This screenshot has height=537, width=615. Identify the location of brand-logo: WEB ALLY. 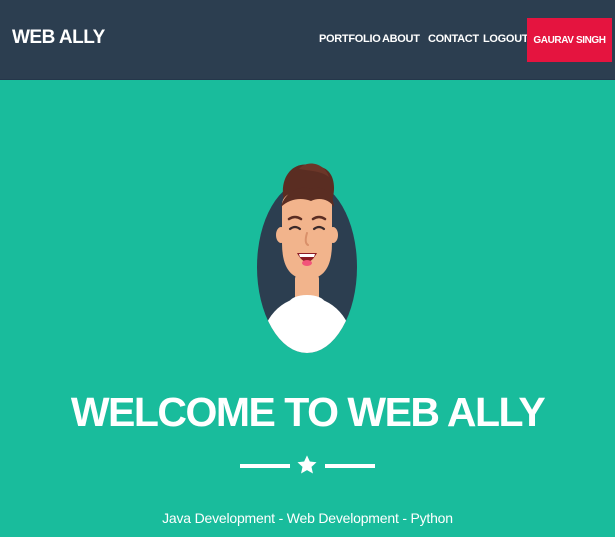
(58, 38).